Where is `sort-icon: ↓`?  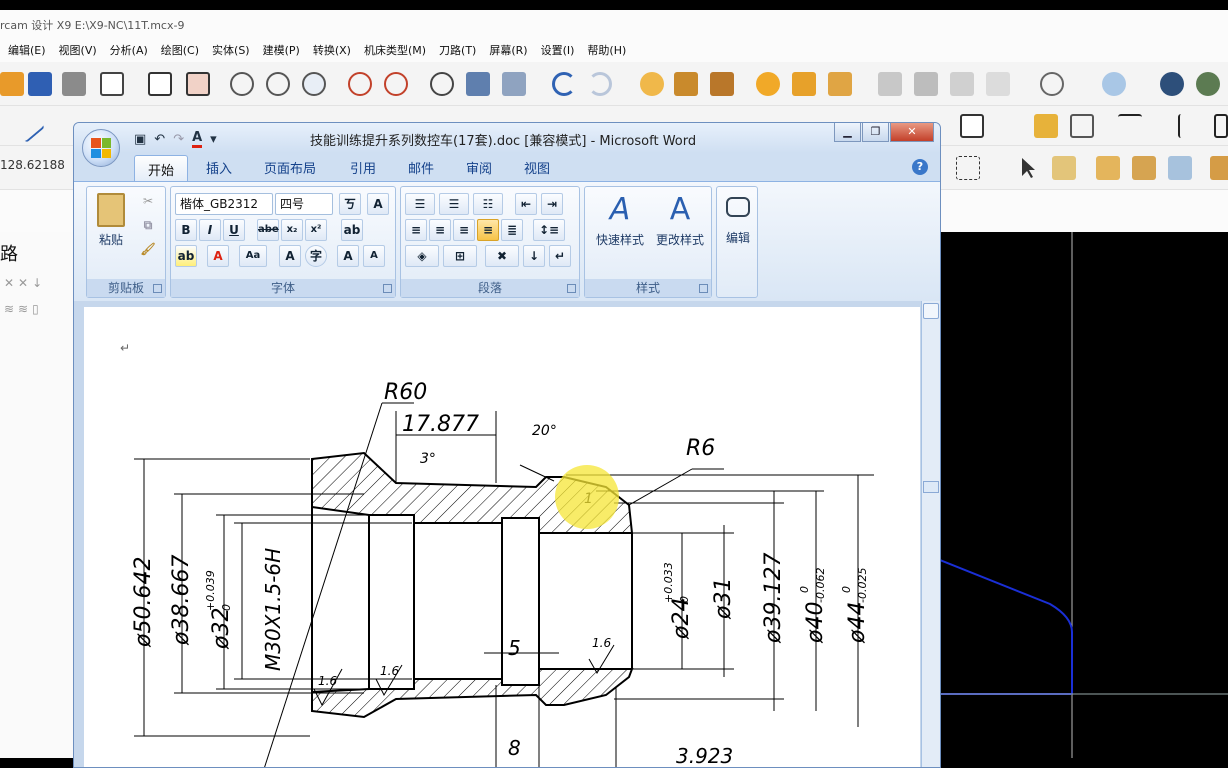 sort-icon: ↓ is located at coordinates (534, 256).